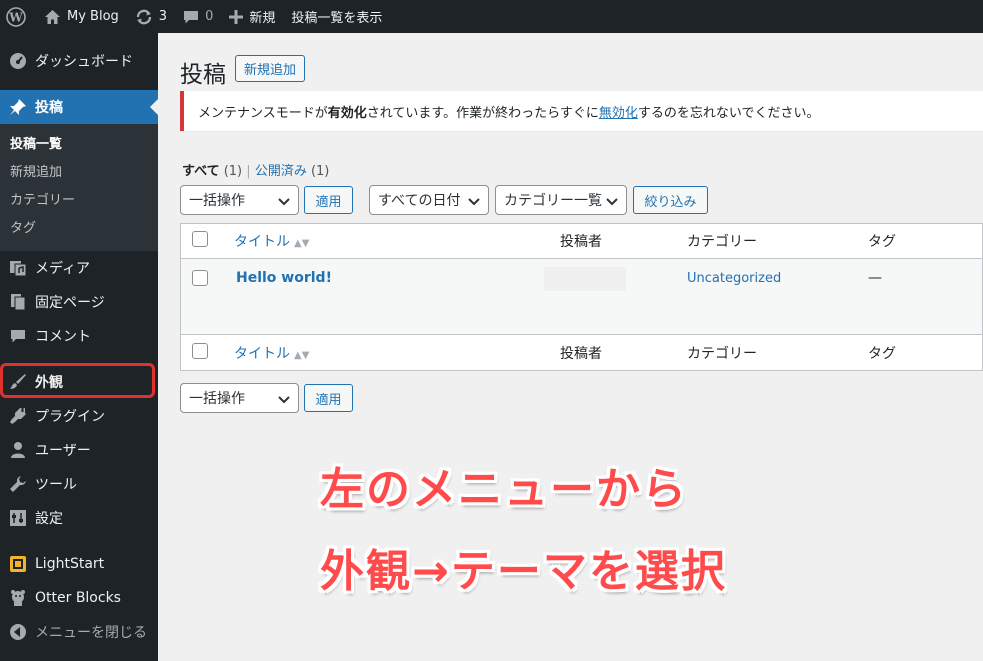 This screenshot has height=661, width=983. What do you see at coordinates (491, 16) in the screenshot?
I see `admin-bar: W My Blog 3 0 新規 投稿一覧を表示` at bounding box center [491, 16].